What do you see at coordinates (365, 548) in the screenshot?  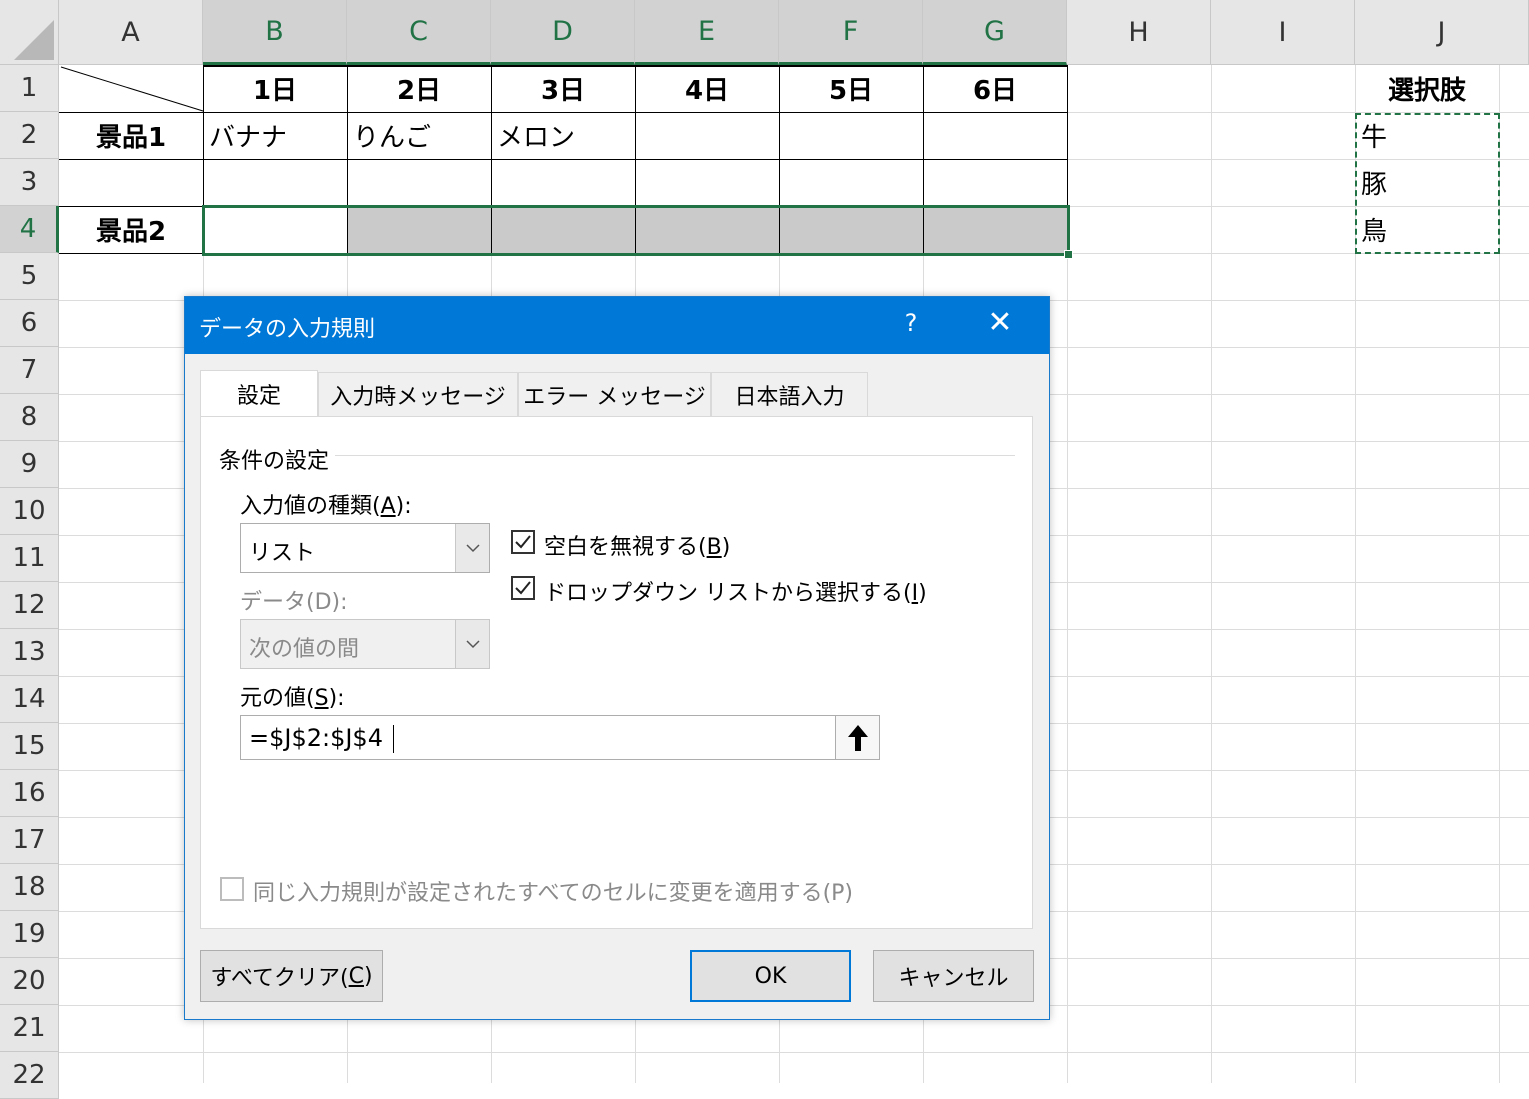 I see `allow-select: リスト` at bounding box center [365, 548].